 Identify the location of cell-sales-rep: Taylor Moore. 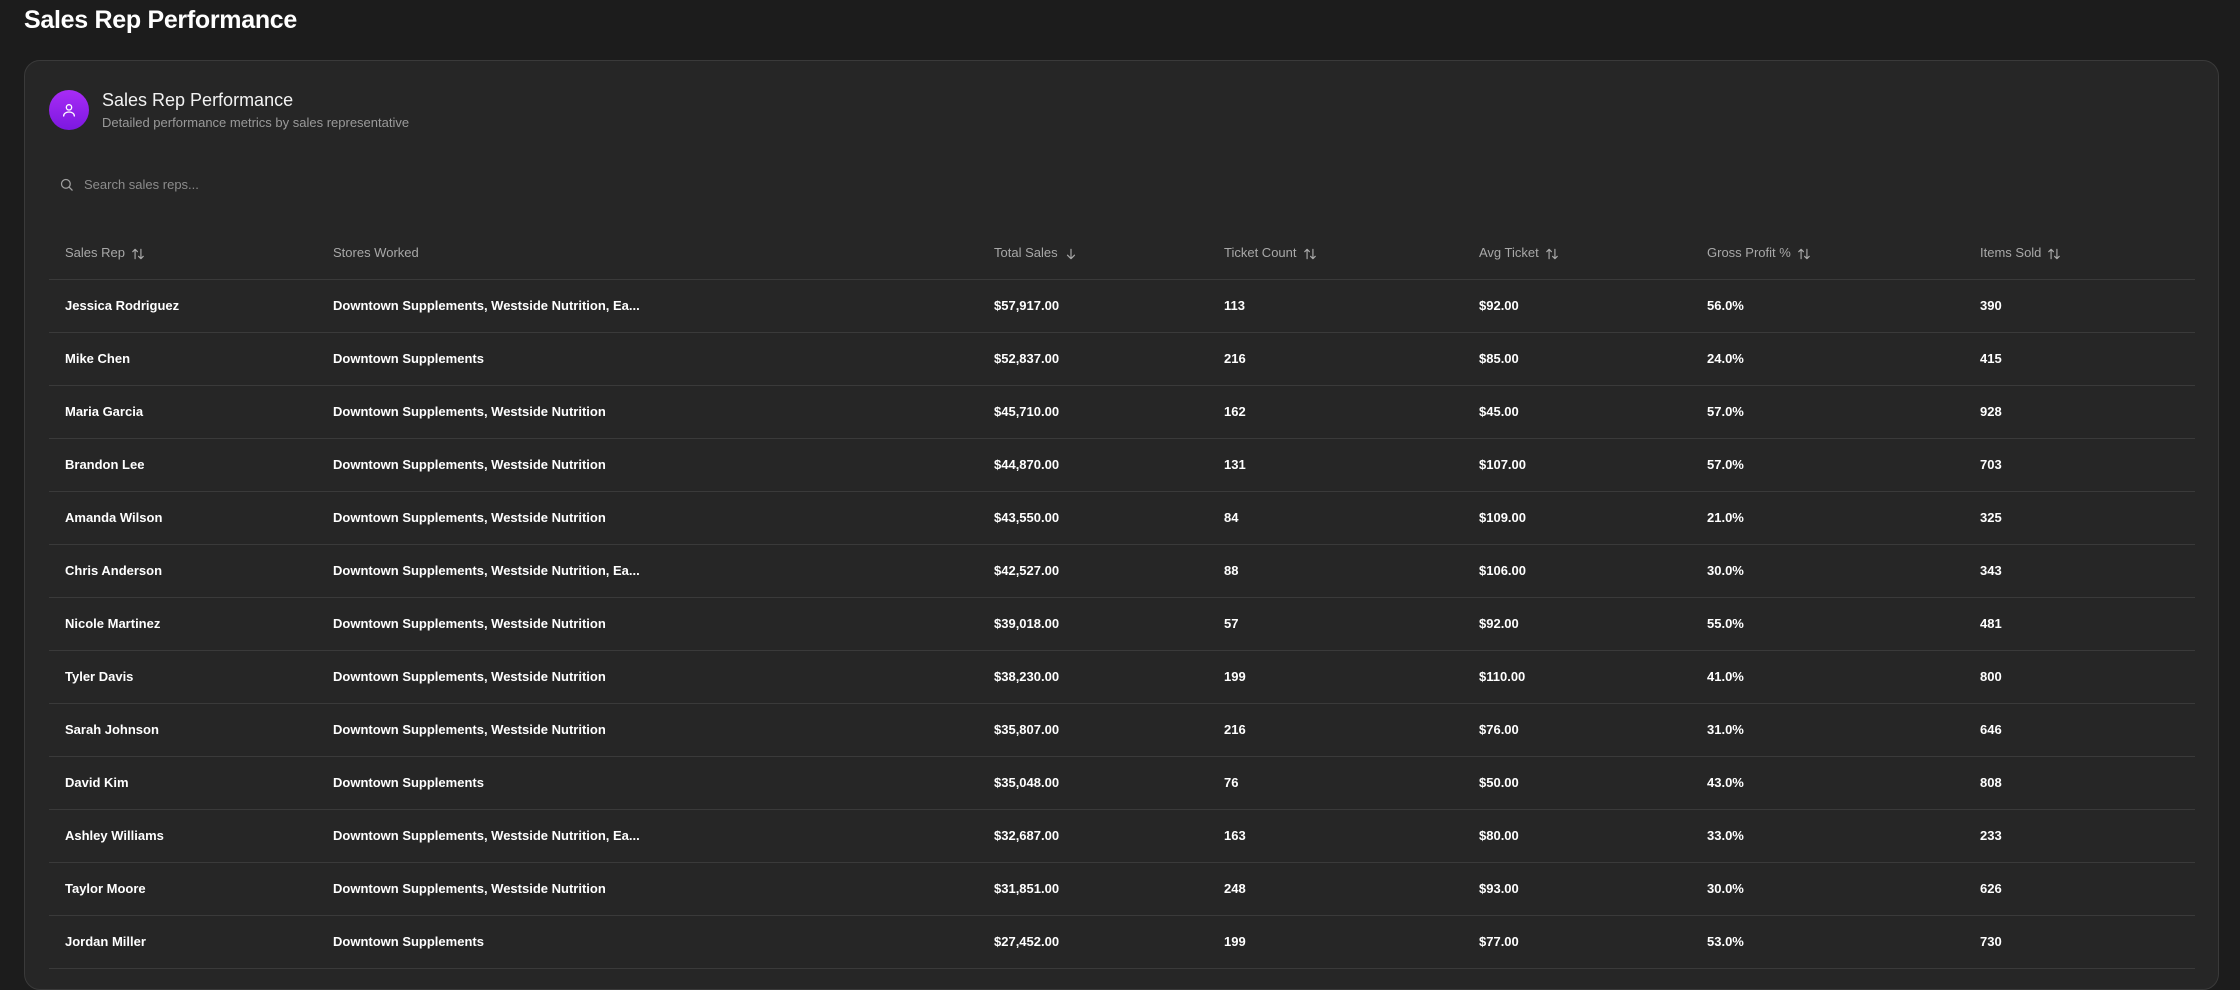
(183, 889).